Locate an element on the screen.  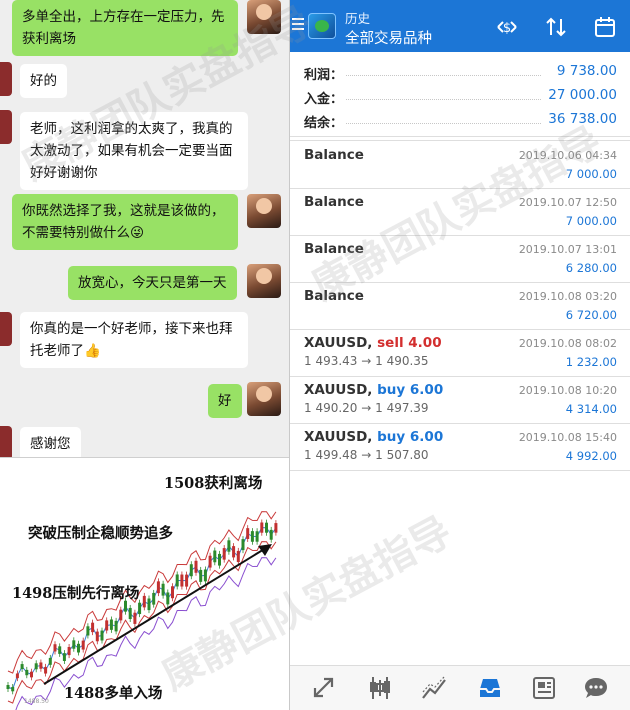
chat-bubble-8: 感谢您 is located at coordinates (50, 442).